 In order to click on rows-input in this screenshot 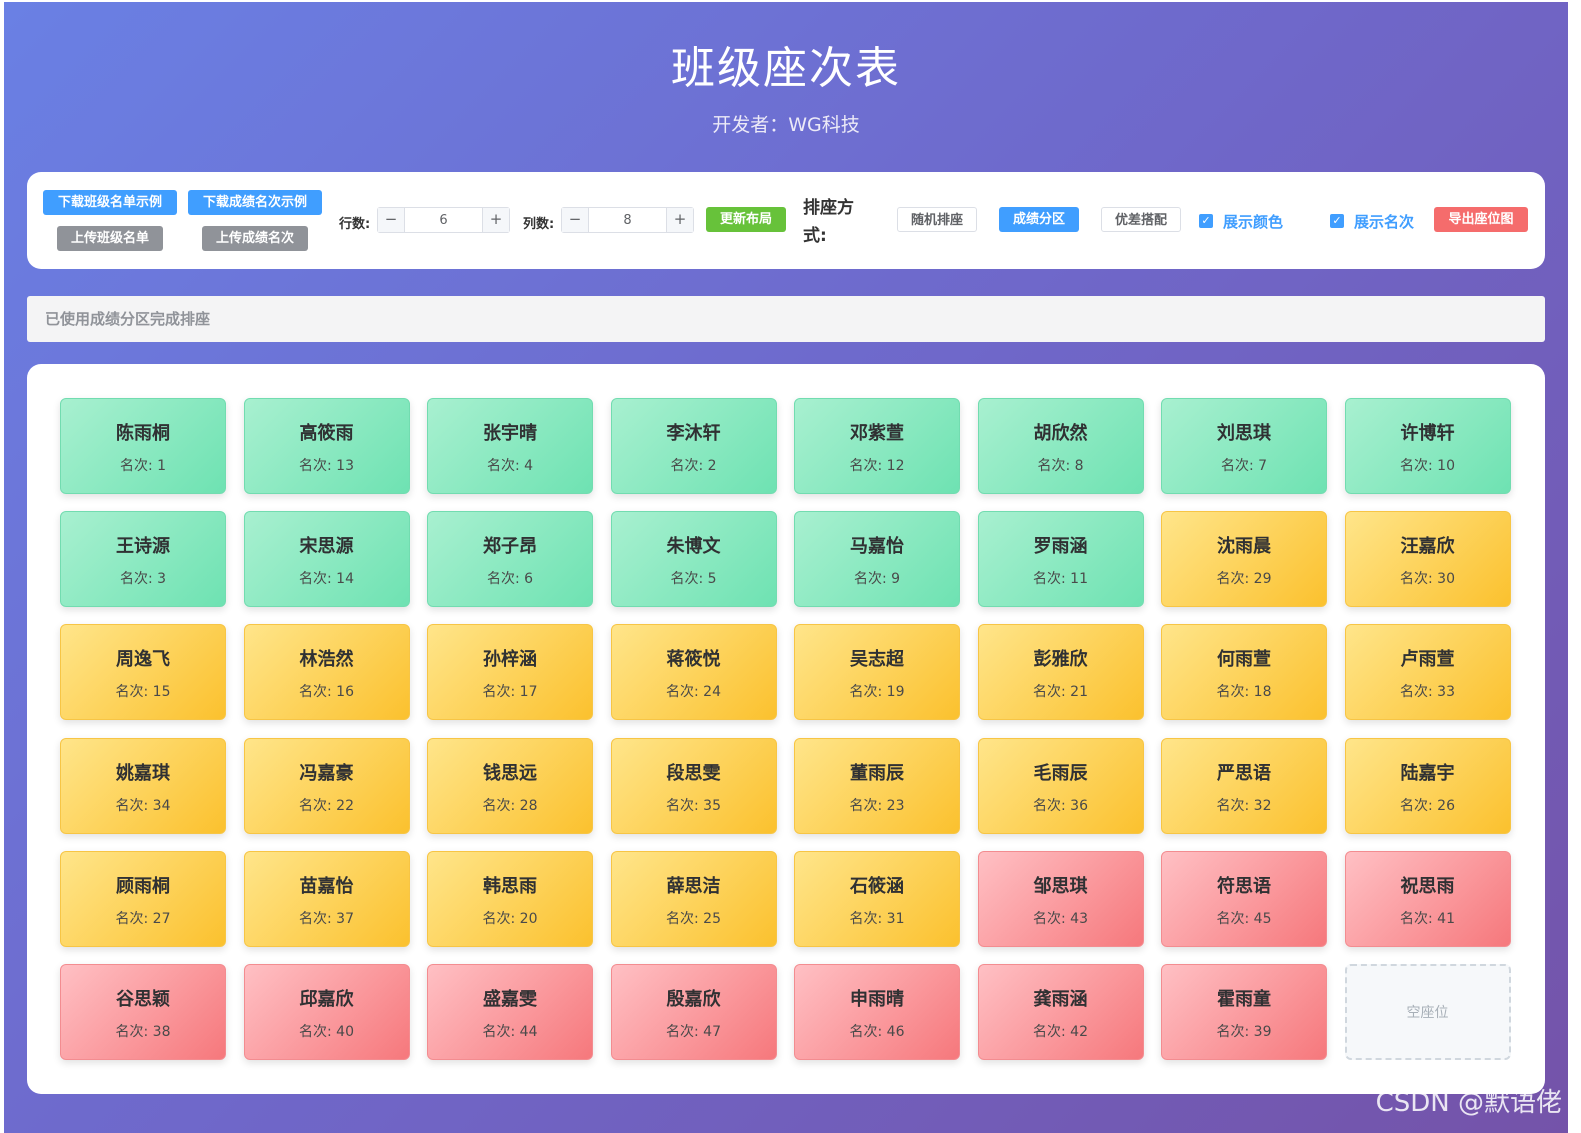, I will do `click(443, 220)`.